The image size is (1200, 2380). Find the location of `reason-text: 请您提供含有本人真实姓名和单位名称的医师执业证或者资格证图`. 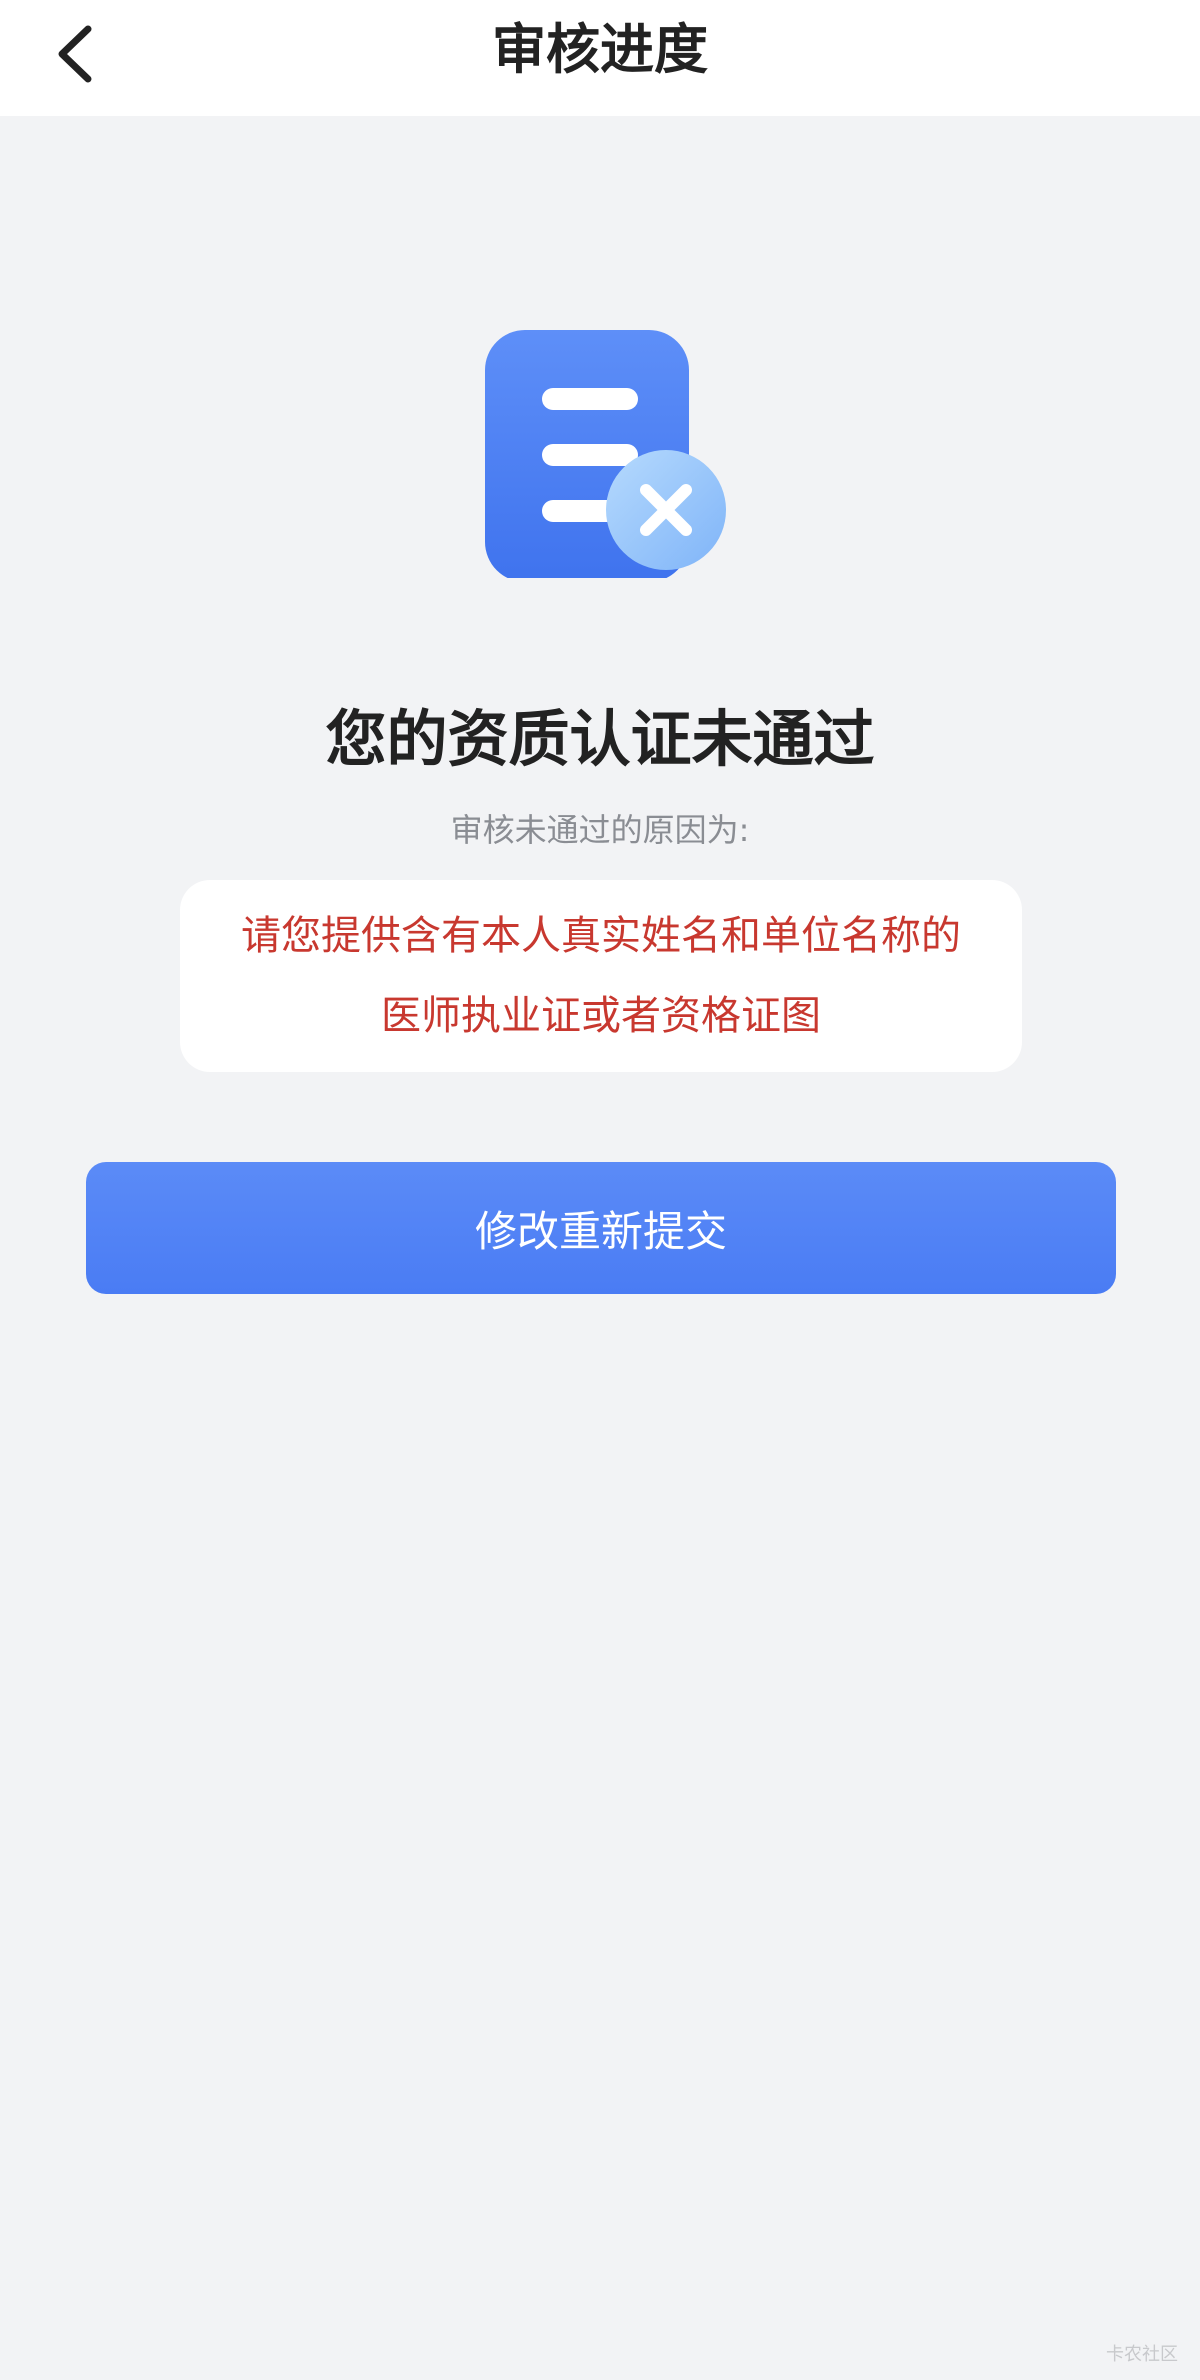

reason-text: 请您提供含有本人真实姓名和单位名称的医师执业证或者资格证图 is located at coordinates (601, 976).